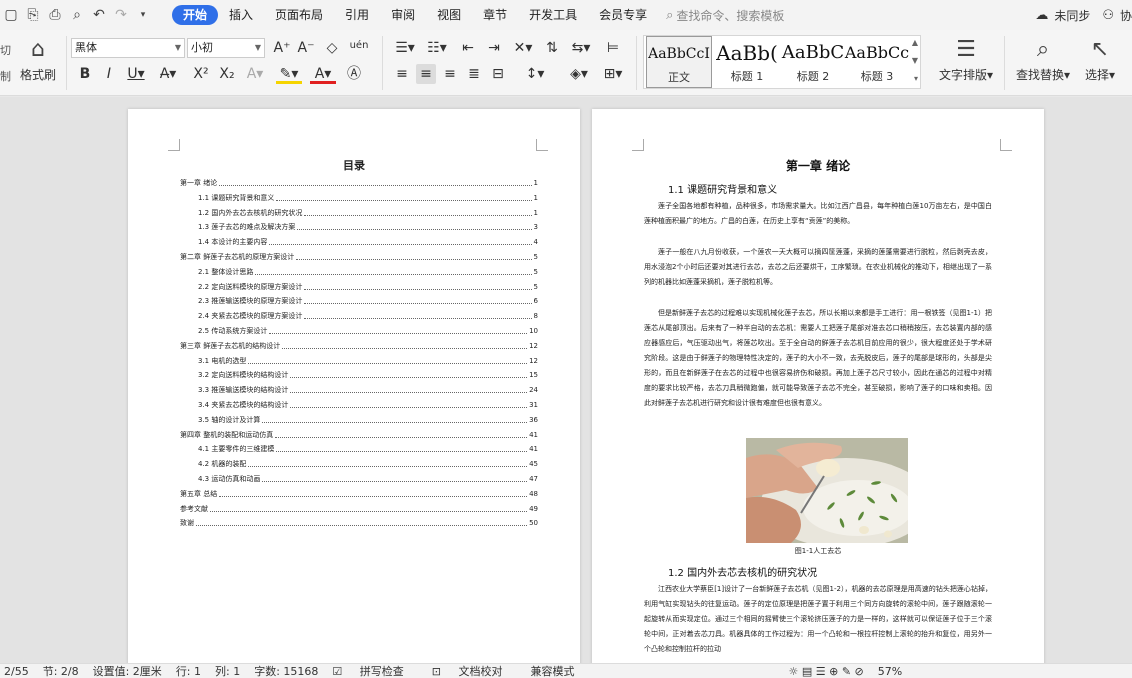  Describe the element at coordinates (201, 74) in the screenshot. I see `superscript-icon: X²` at that location.